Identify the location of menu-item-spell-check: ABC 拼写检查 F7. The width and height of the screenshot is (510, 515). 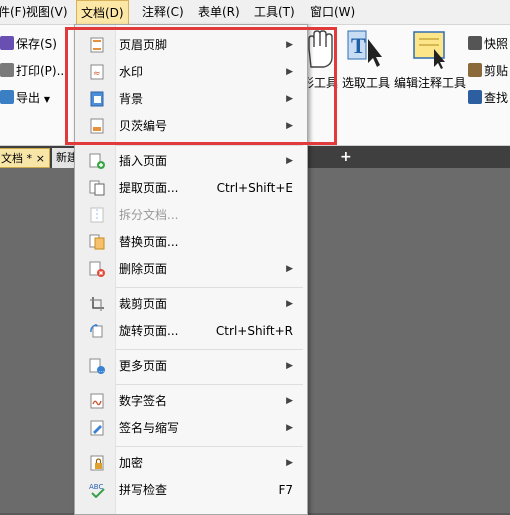
(191, 490).